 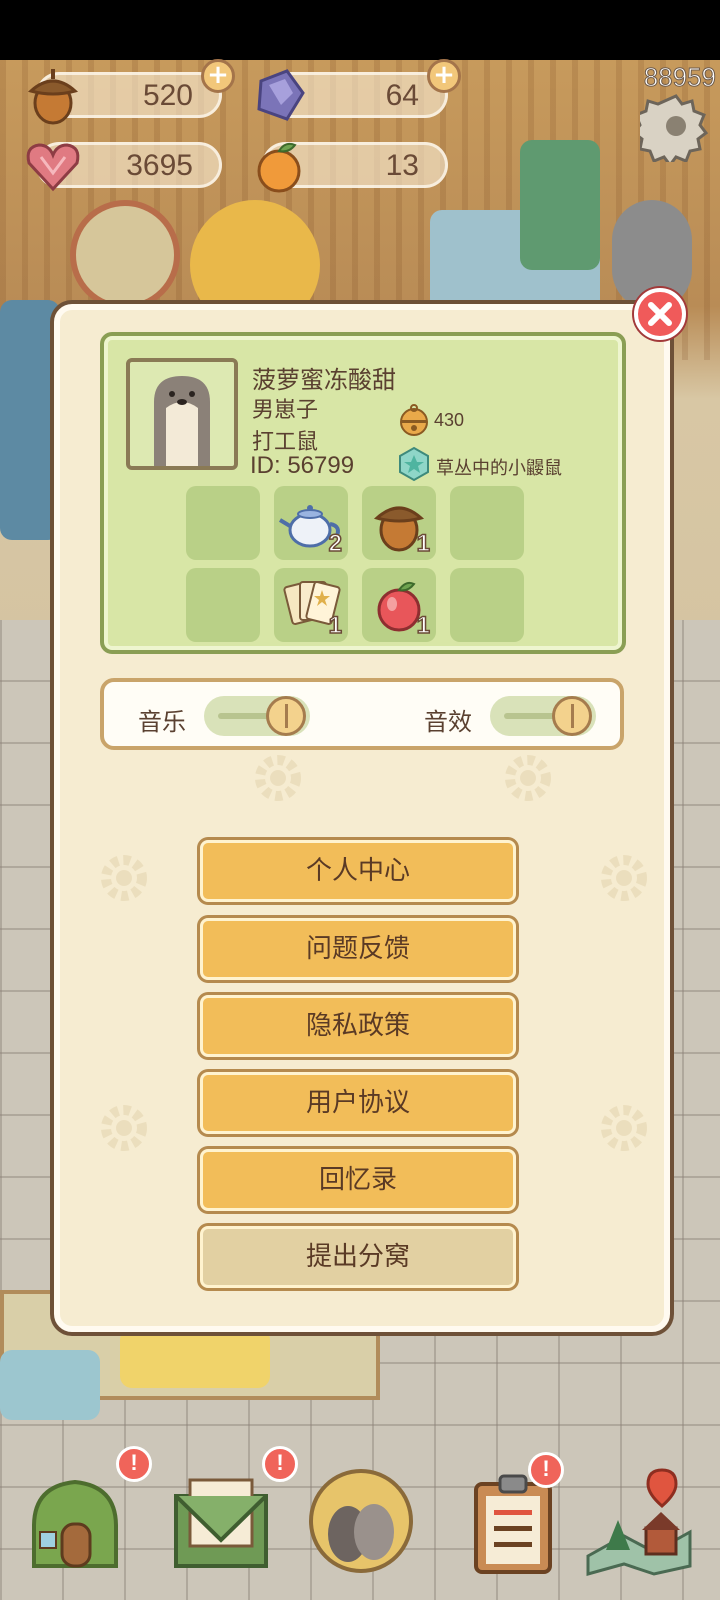 What do you see at coordinates (311, 523) in the screenshot?
I see `inventory-slot: 2` at bounding box center [311, 523].